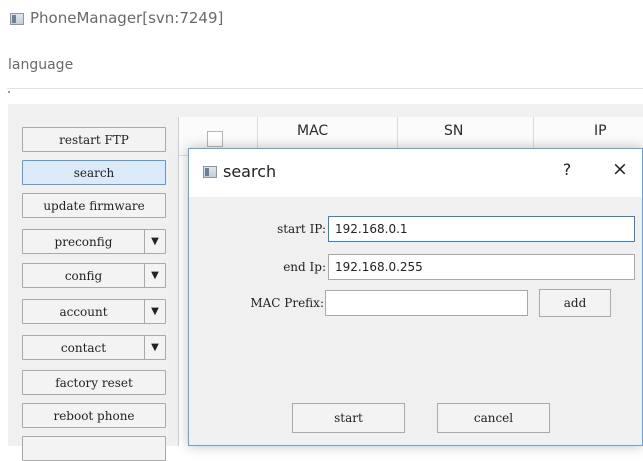 This screenshot has height=461, width=643. I want to click on mac-prefix-input, so click(426, 303).